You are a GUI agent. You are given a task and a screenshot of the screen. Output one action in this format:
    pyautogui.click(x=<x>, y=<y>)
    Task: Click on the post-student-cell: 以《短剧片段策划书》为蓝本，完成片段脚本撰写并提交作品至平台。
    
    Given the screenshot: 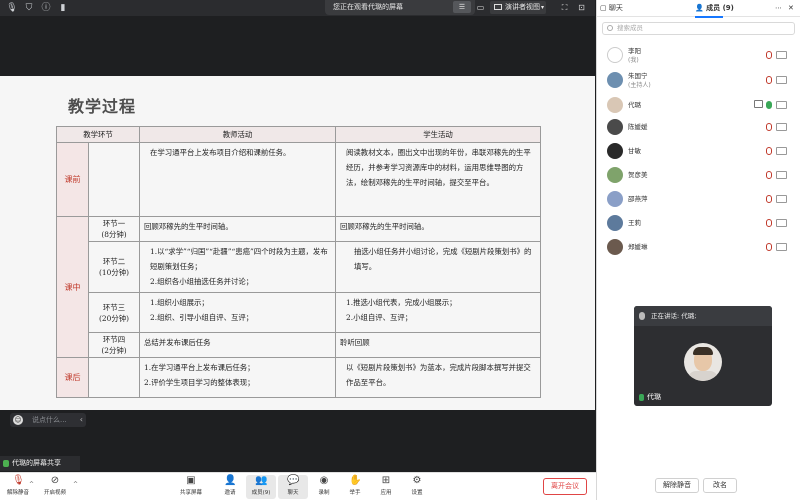 What is the action you would take?
    pyautogui.click(x=438, y=377)
    